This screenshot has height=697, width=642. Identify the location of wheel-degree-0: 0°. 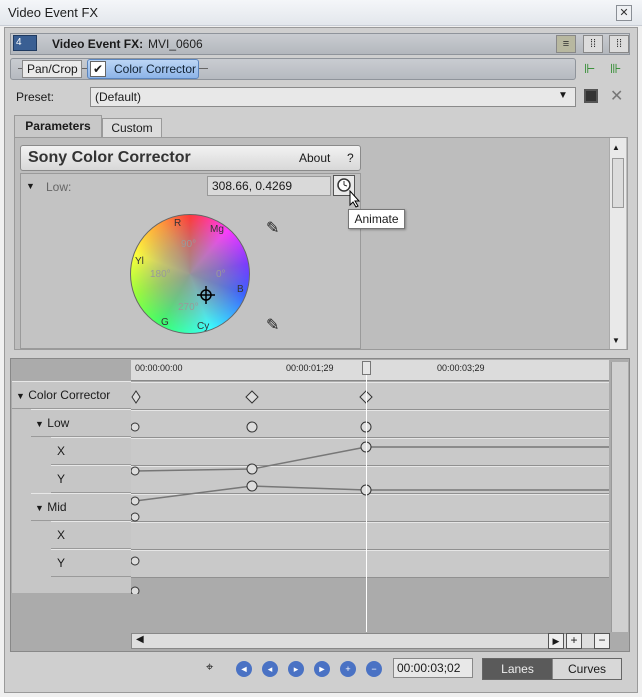
(221, 274).